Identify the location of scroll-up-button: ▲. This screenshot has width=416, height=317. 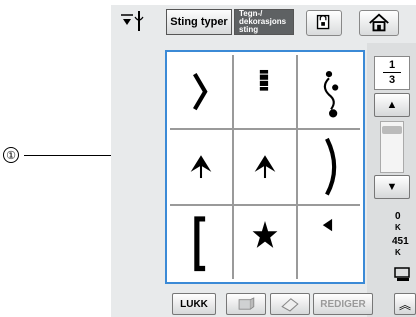
(392, 105).